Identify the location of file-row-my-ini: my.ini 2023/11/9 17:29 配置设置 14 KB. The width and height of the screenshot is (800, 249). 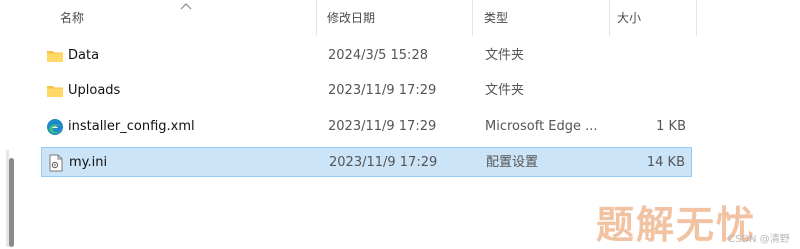
(366, 162).